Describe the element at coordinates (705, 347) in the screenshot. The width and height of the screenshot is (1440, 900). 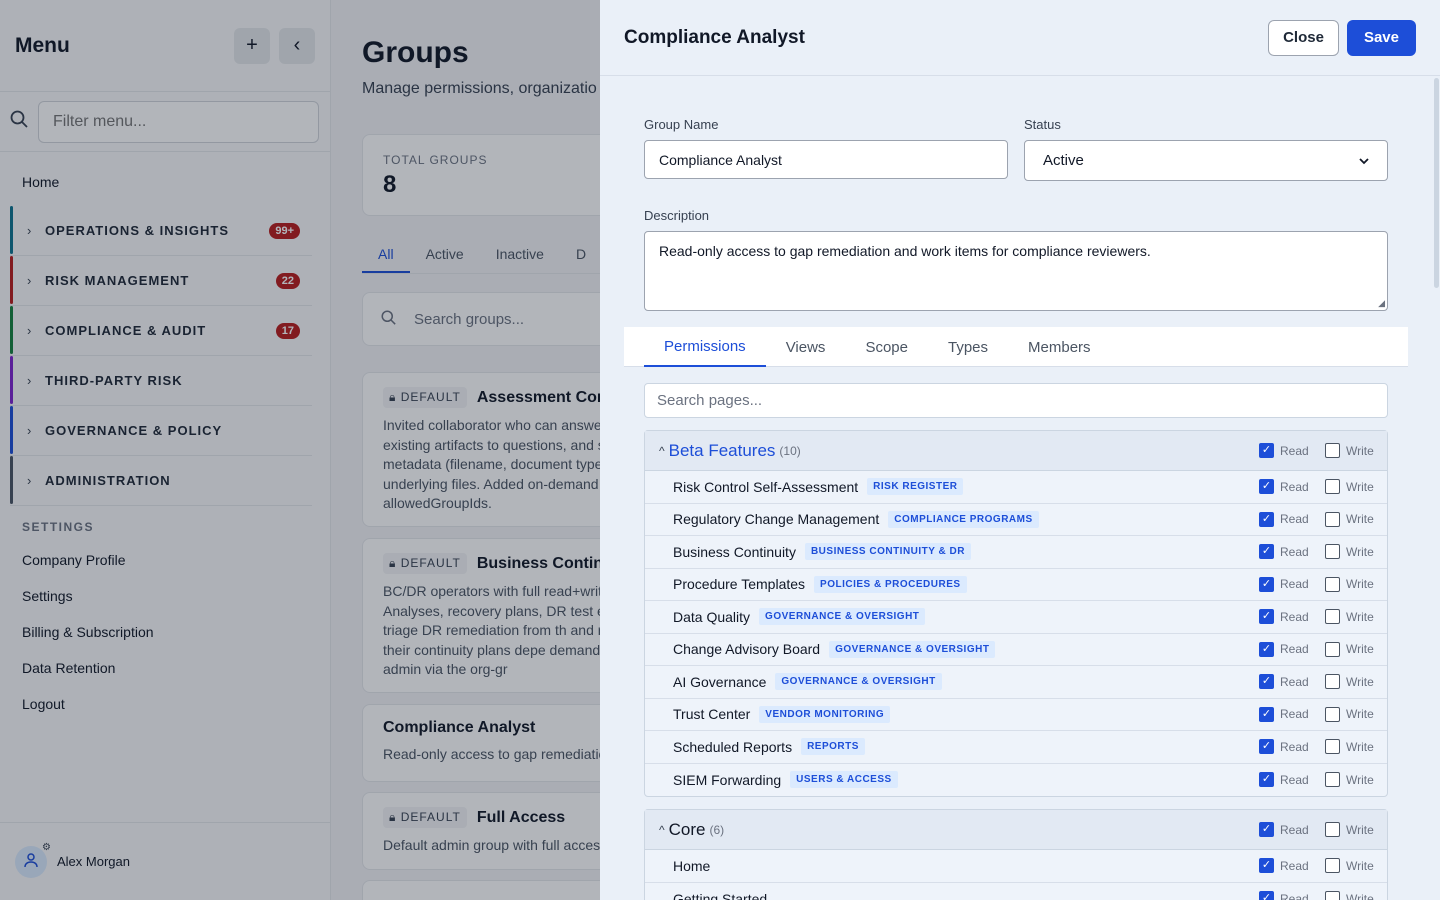
I see `tab-permissions: Permissions` at that location.